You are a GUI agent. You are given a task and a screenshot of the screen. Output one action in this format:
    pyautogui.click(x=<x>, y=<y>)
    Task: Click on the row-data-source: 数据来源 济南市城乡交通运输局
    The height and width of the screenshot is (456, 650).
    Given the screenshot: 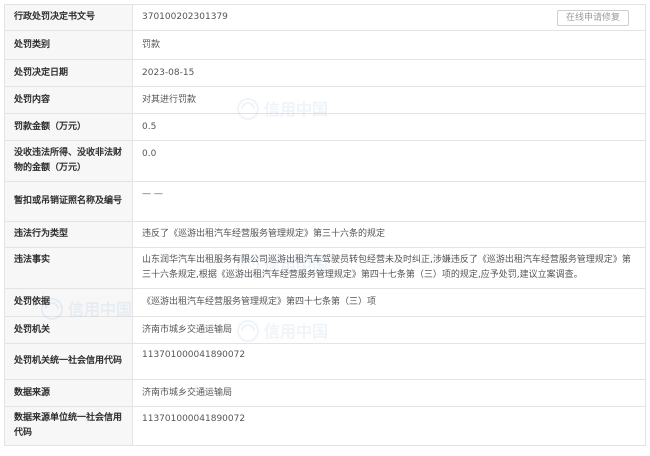 What is the action you would take?
    pyautogui.click(x=325, y=393)
    